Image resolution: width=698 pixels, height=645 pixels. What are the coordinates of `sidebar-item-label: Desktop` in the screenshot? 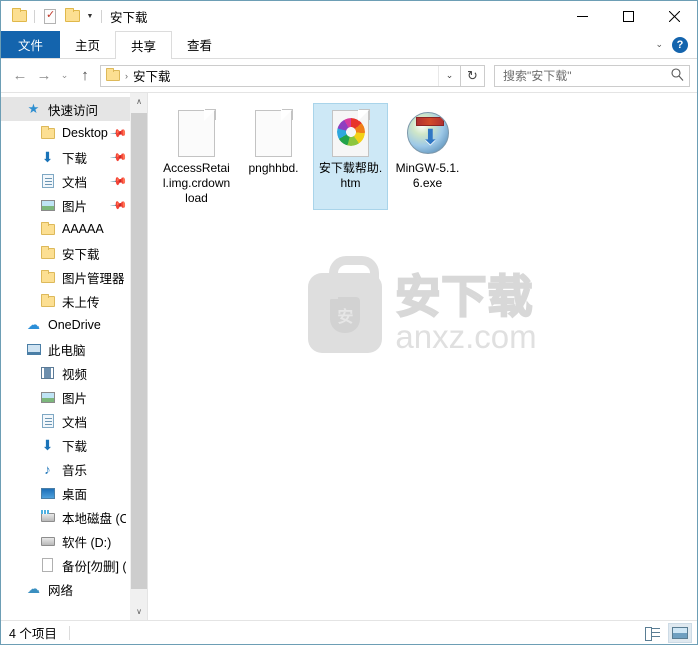 It's located at (85, 133).